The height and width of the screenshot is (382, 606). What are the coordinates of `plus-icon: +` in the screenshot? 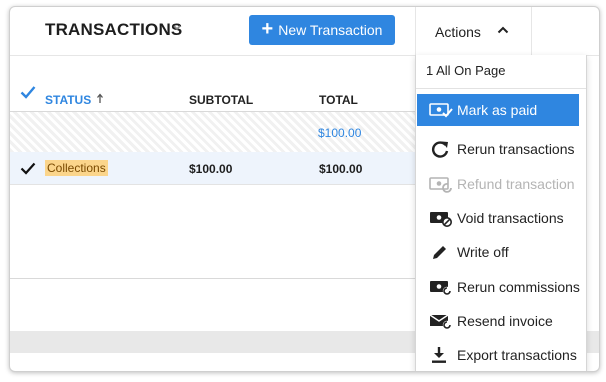 It's located at (267, 29).